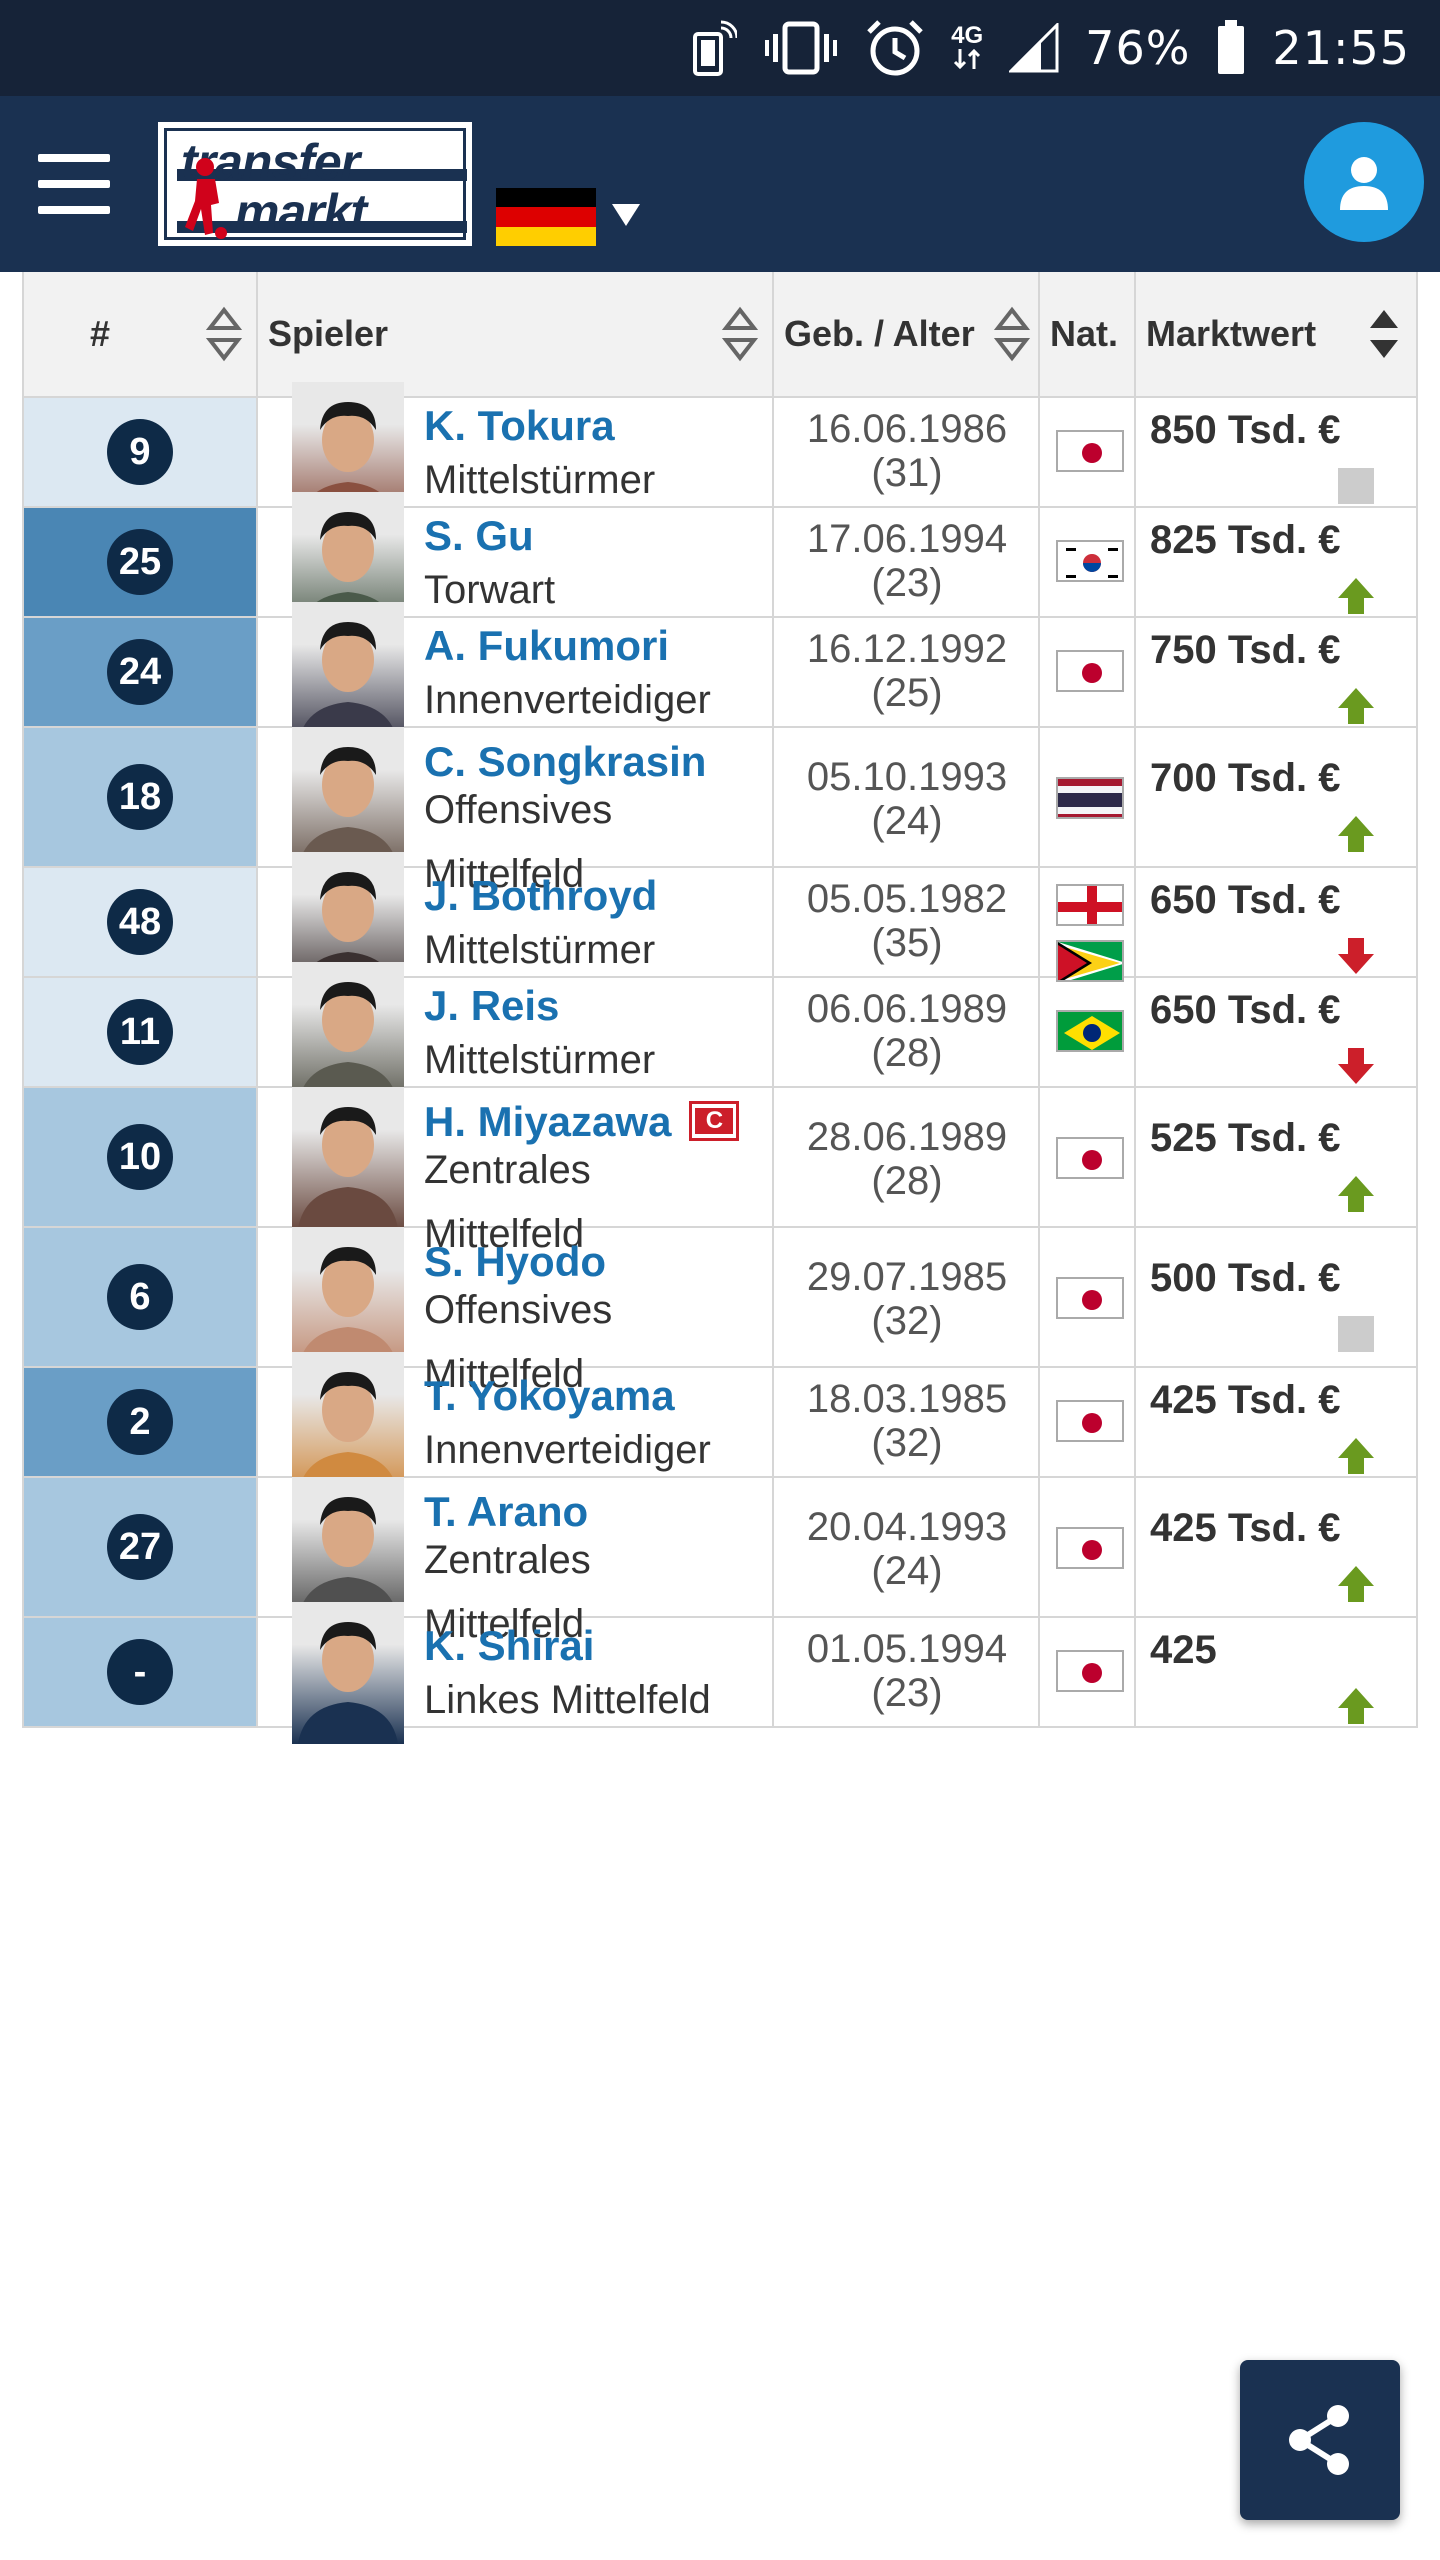 The width and height of the screenshot is (1440, 2560). I want to click on player-name-link: T. Yokoyama, so click(549, 1396).